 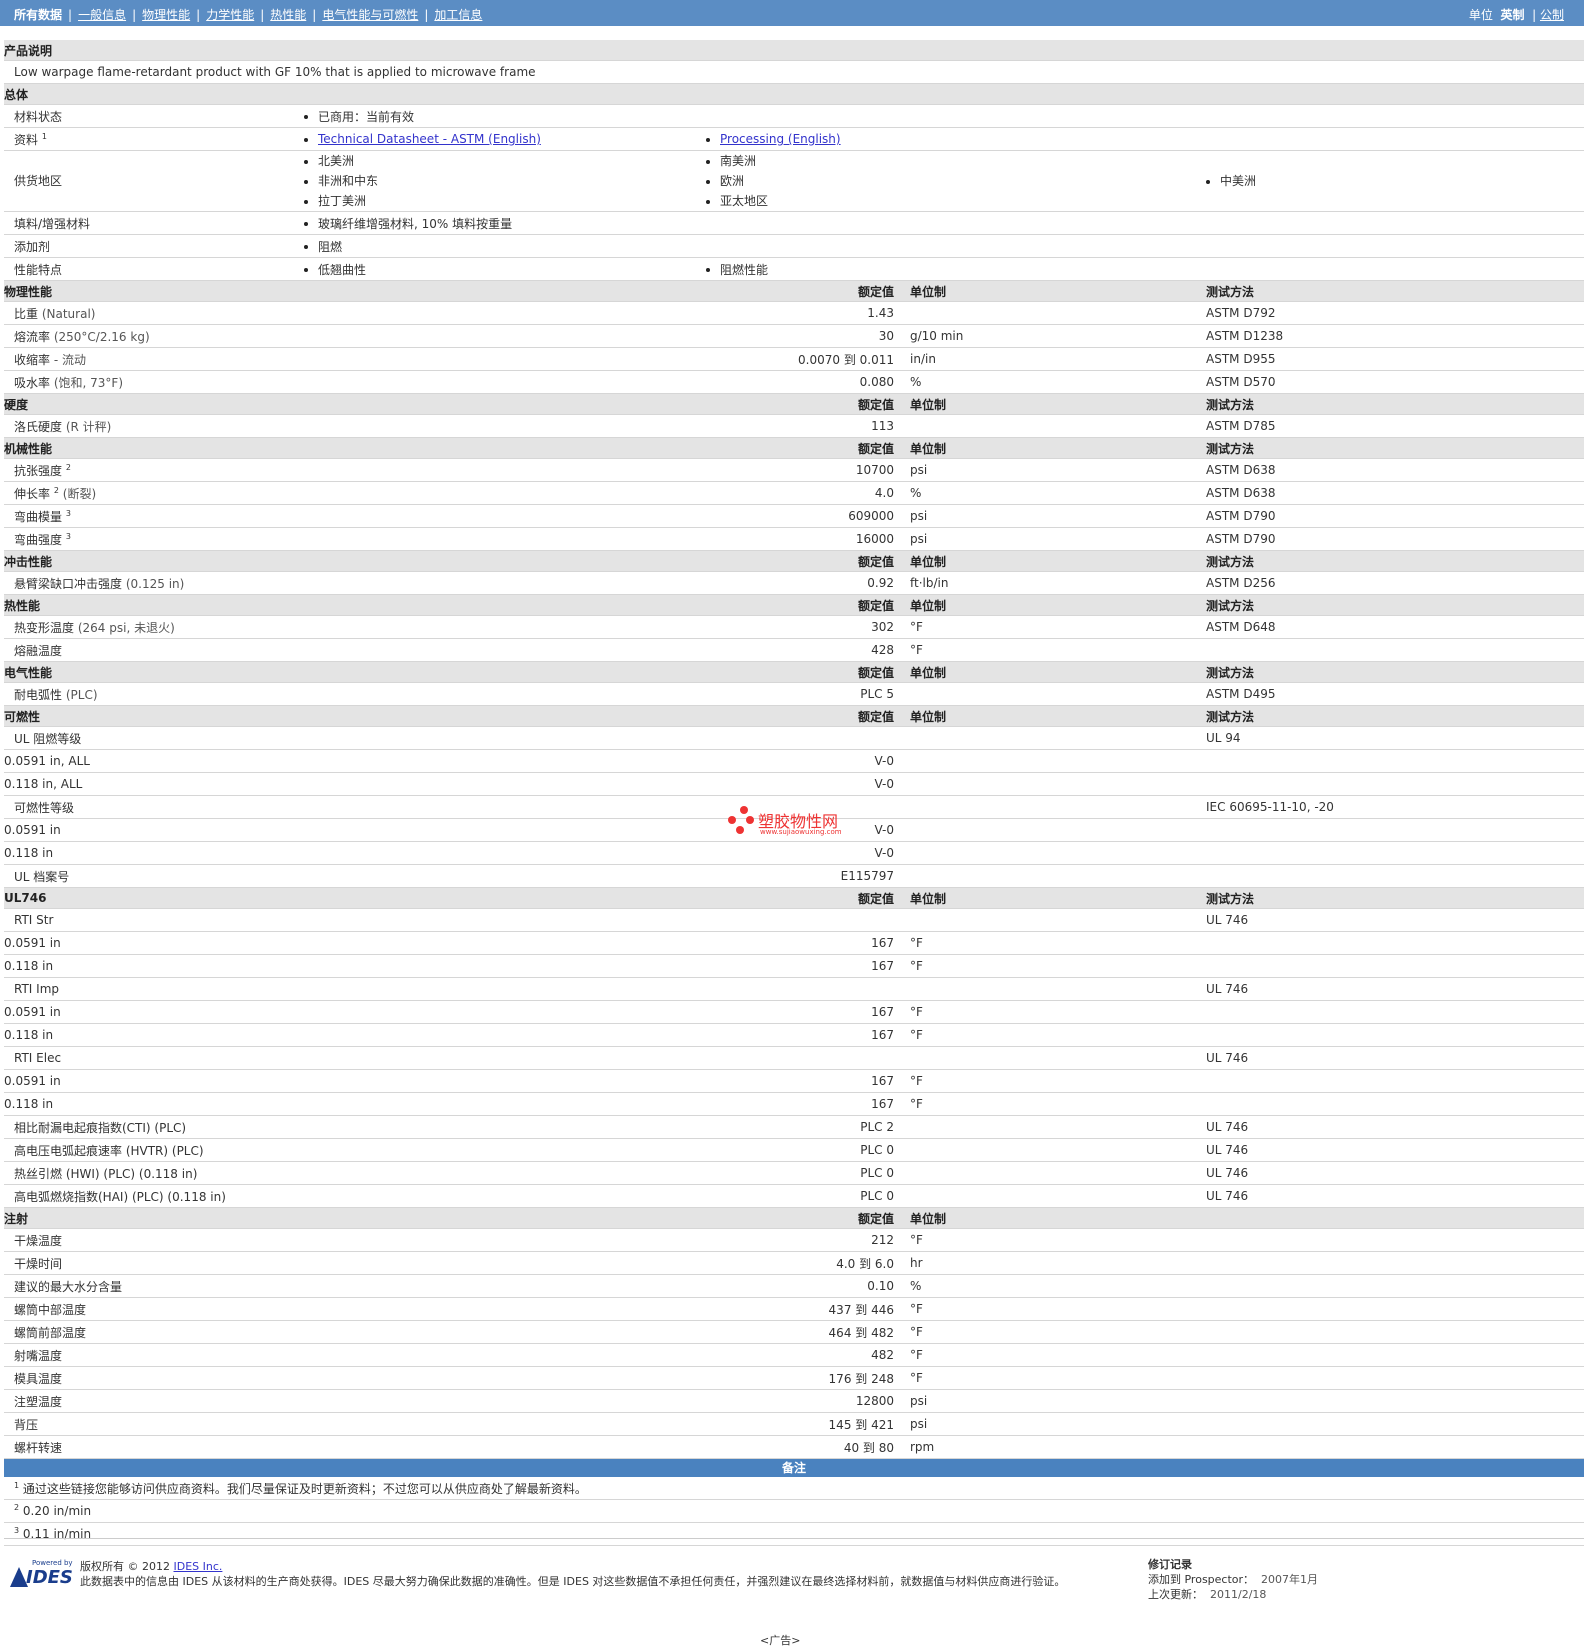 What do you see at coordinates (800, 966) in the screenshot?
I see `property-value: 167` at bounding box center [800, 966].